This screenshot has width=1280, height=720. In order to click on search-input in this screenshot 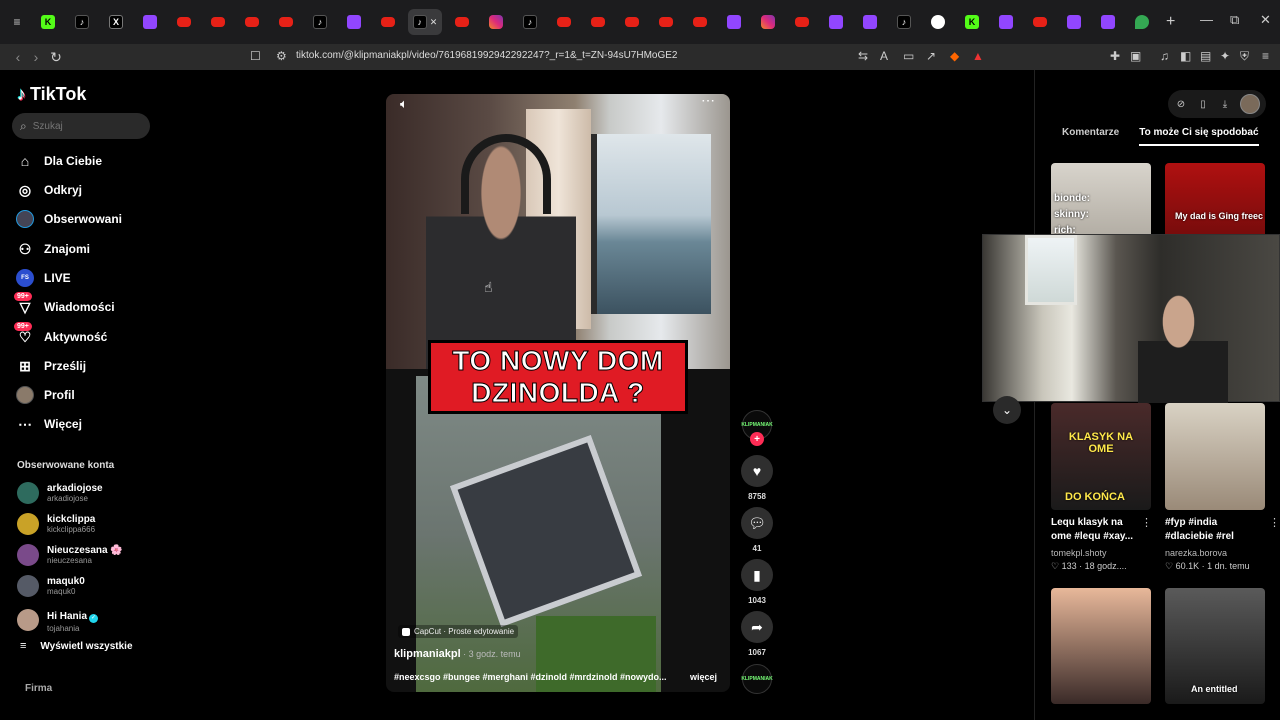, I will do `click(82, 126)`.